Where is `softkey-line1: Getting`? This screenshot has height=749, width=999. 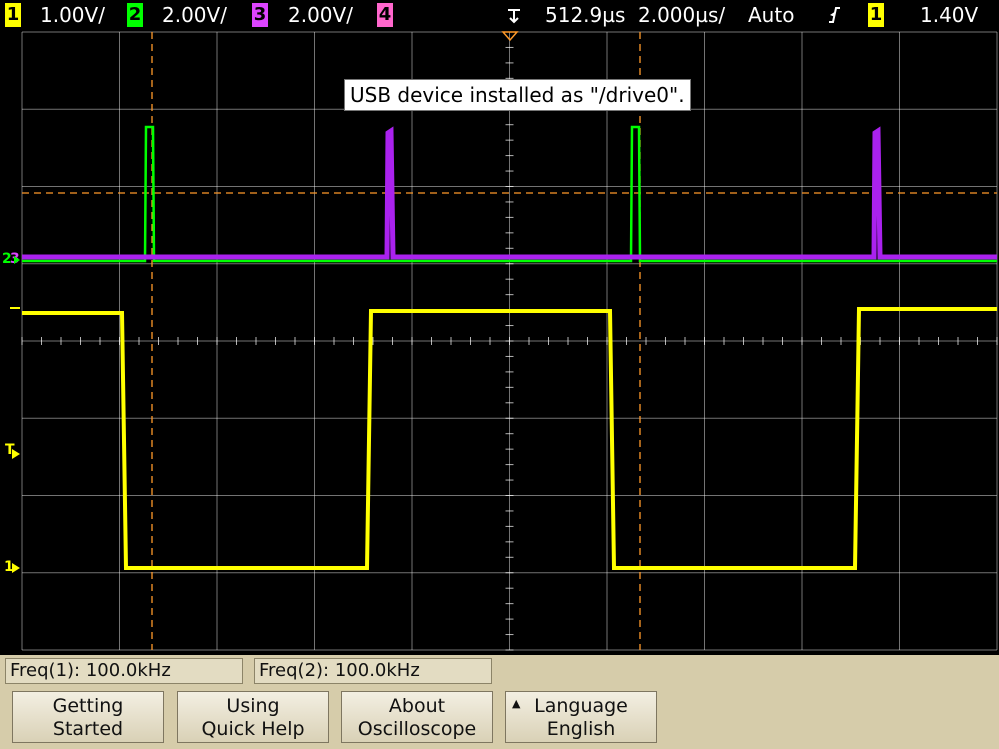
softkey-line1: Getting is located at coordinates (88, 706).